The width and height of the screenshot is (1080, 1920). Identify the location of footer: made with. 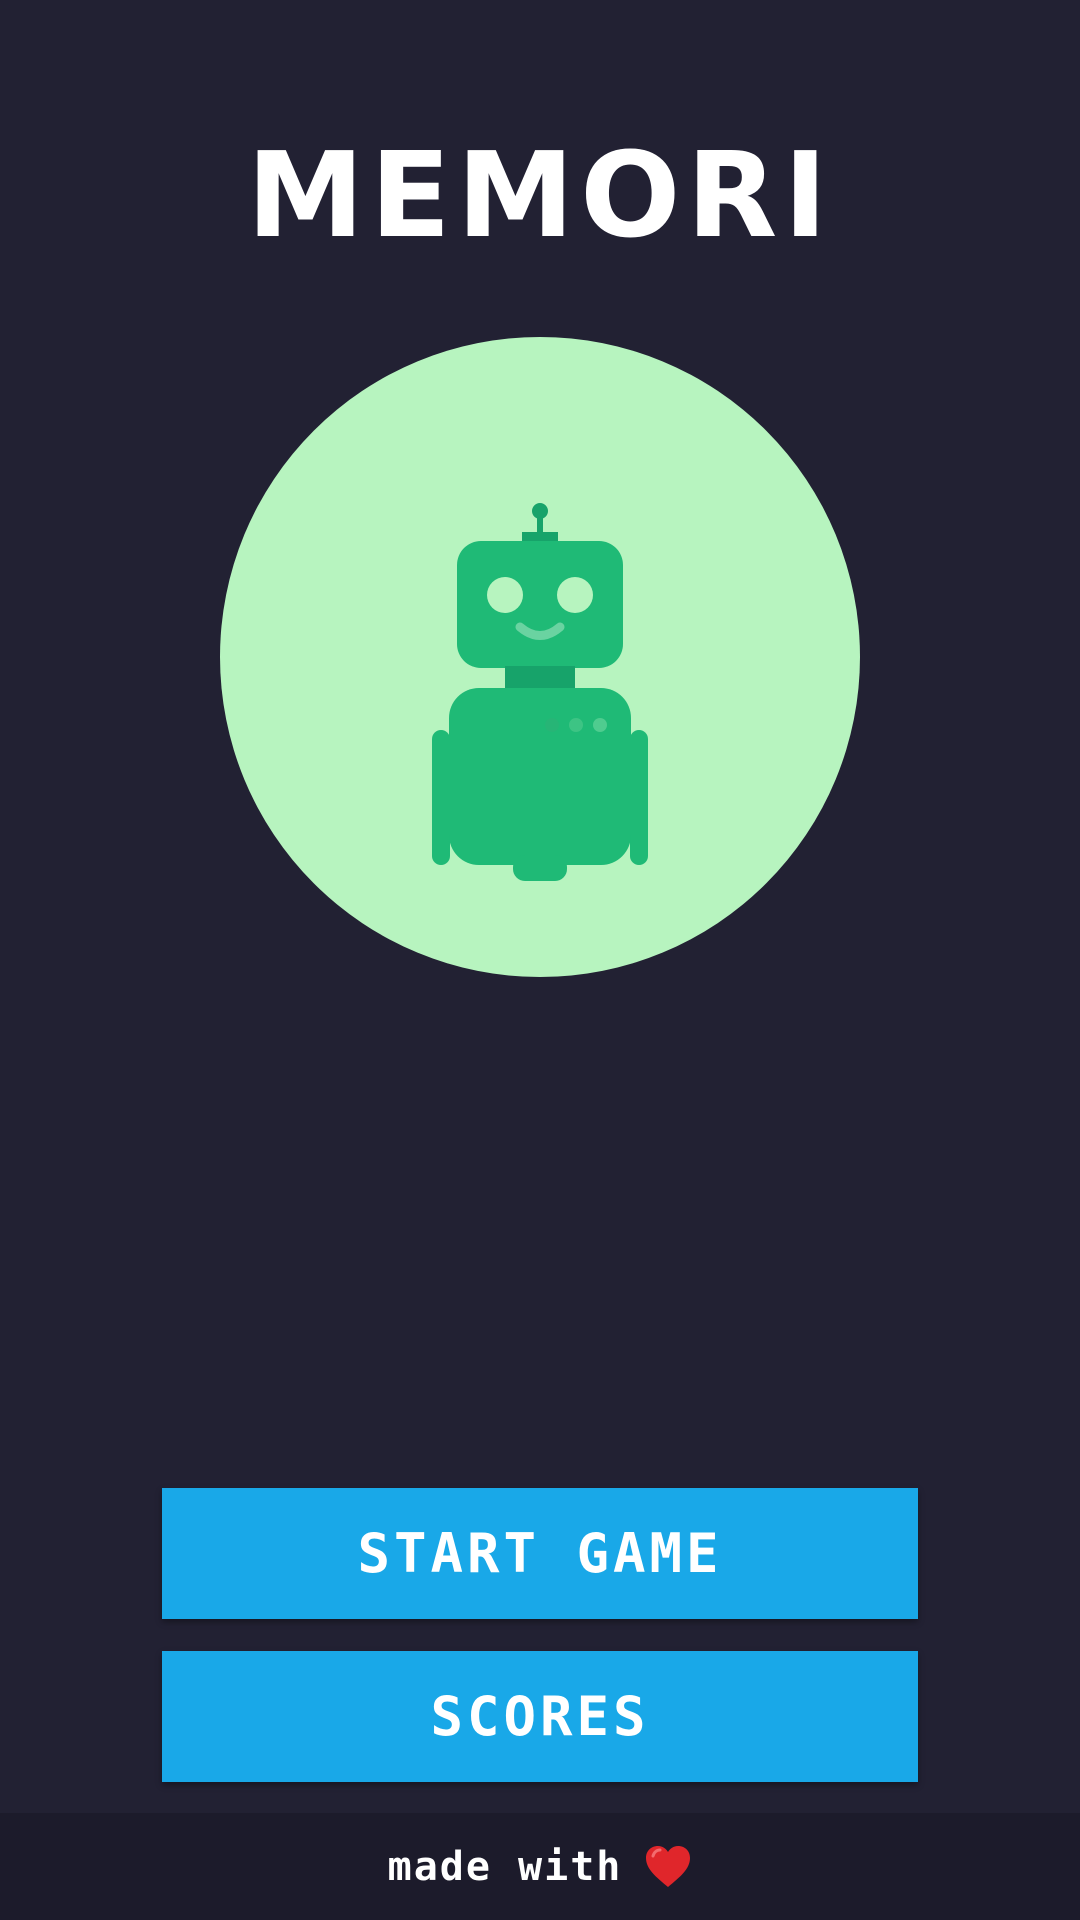
(540, 1866).